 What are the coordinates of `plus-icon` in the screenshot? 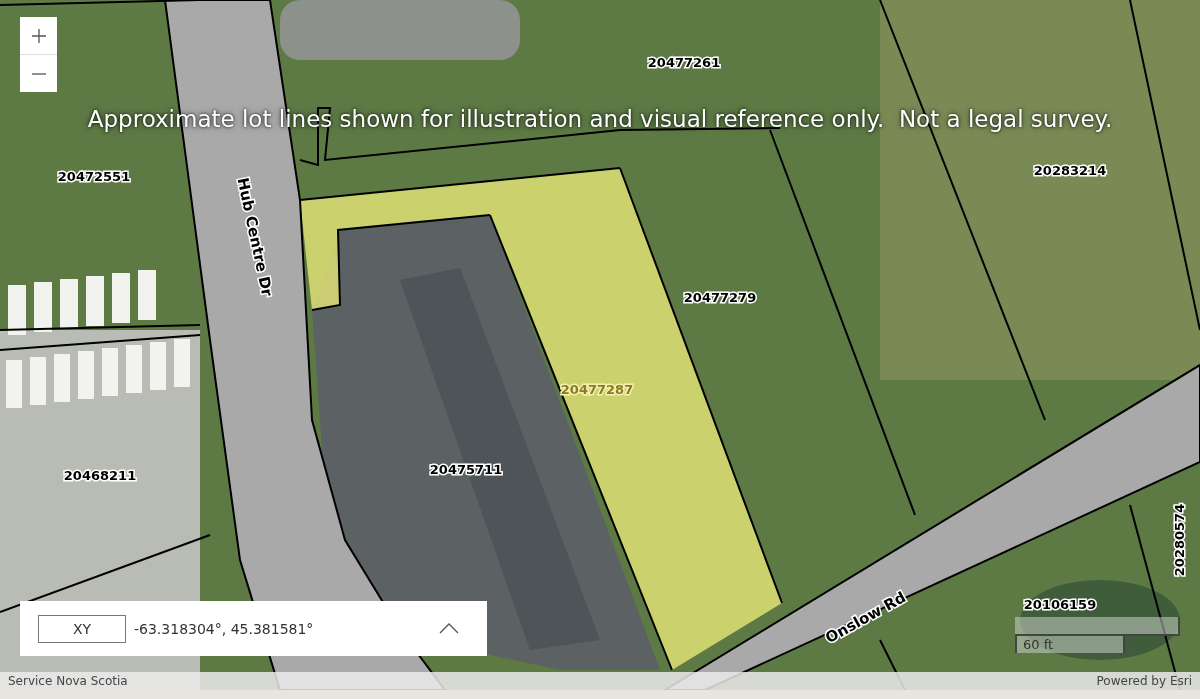 It's located at (38, 35).